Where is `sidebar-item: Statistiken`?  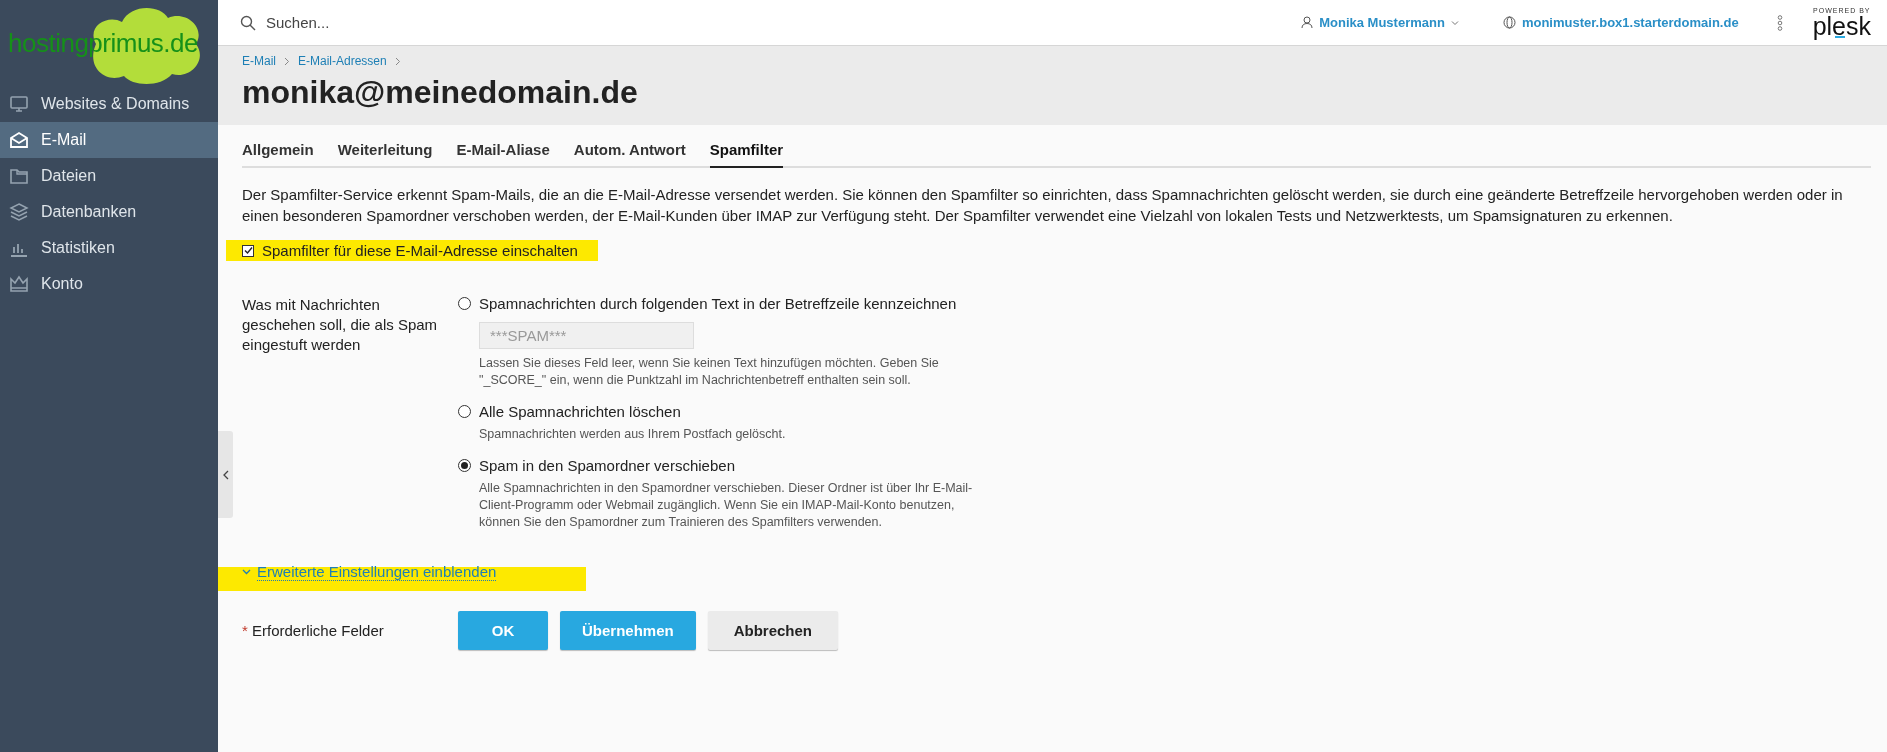
sidebar-item: Statistiken is located at coordinates (109, 248).